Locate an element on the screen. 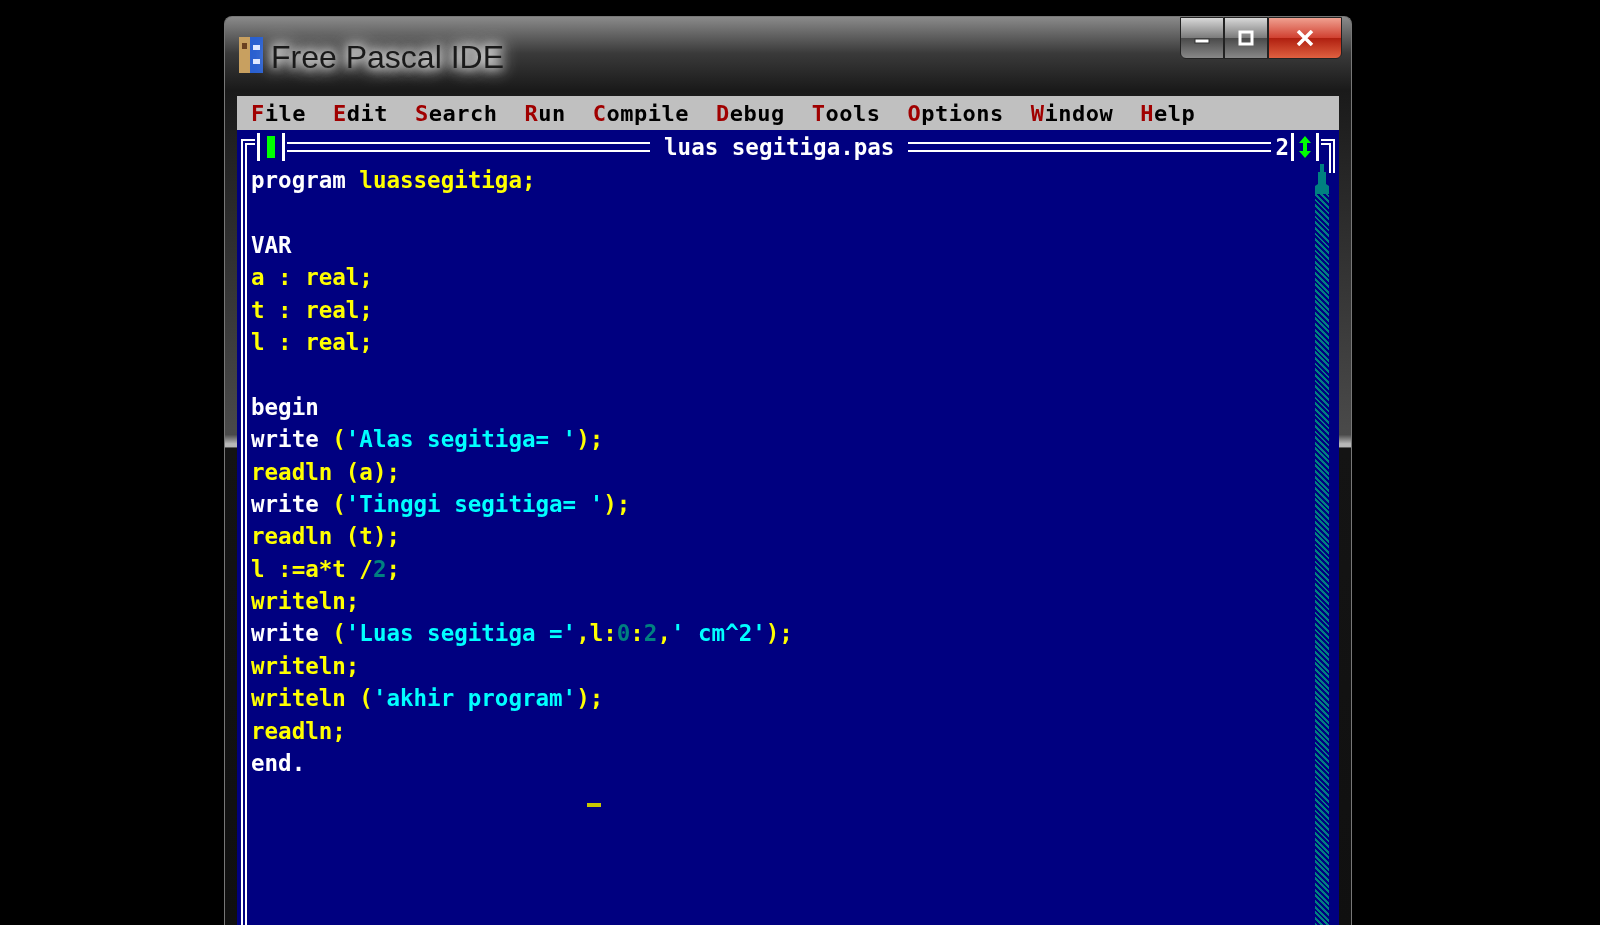 Image resolution: width=1600 pixels, height=925 pixels. maximize-icon is located at coordinates (1246, 38).